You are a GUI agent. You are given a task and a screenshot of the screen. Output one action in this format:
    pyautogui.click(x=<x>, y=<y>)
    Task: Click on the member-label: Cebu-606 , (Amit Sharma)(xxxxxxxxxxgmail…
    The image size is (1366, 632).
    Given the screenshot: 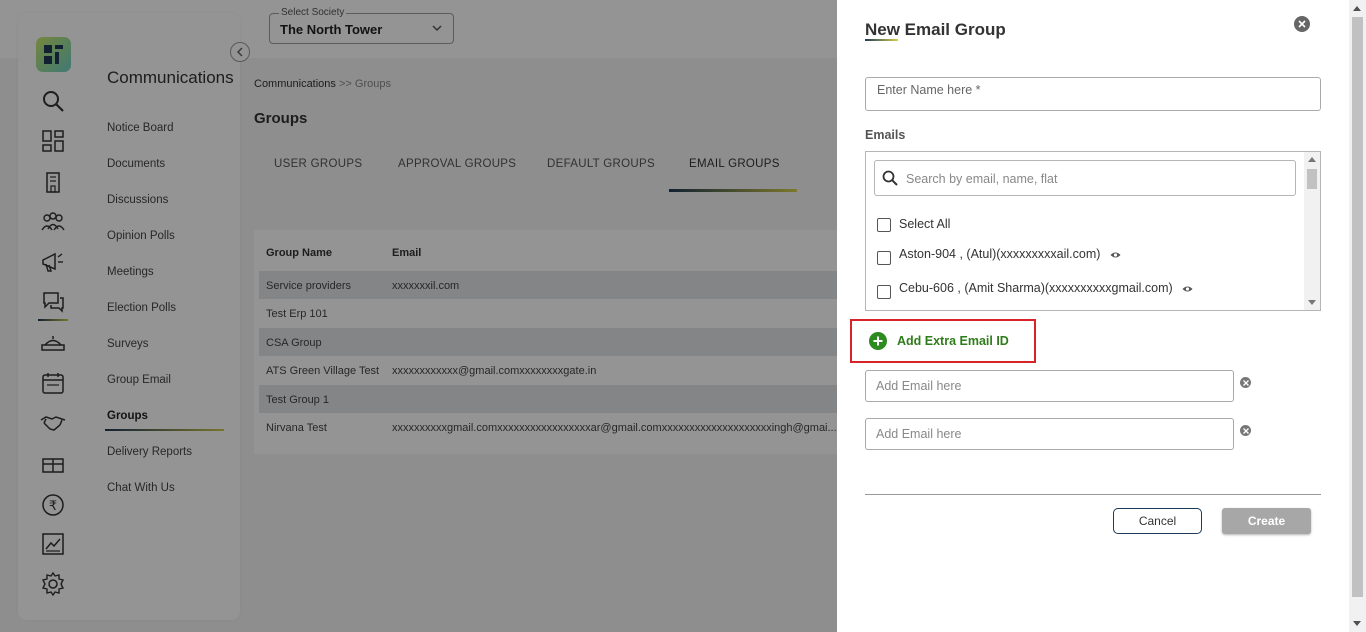 What is the action you would take?
    pyautogui.click(x=1036, y=288)
    